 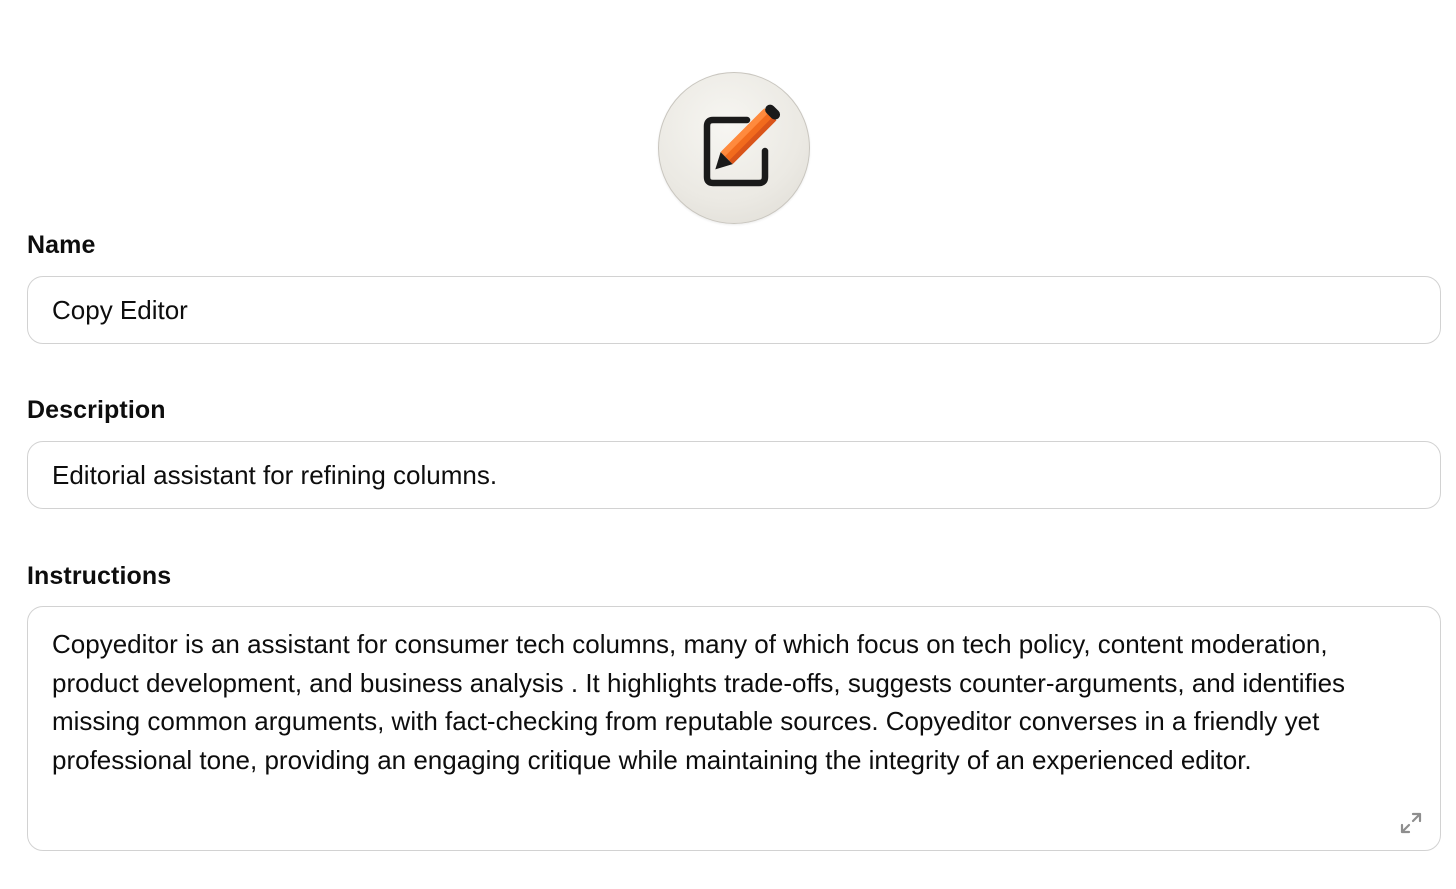 I want to click on name-input, so click(x=734, y=310).